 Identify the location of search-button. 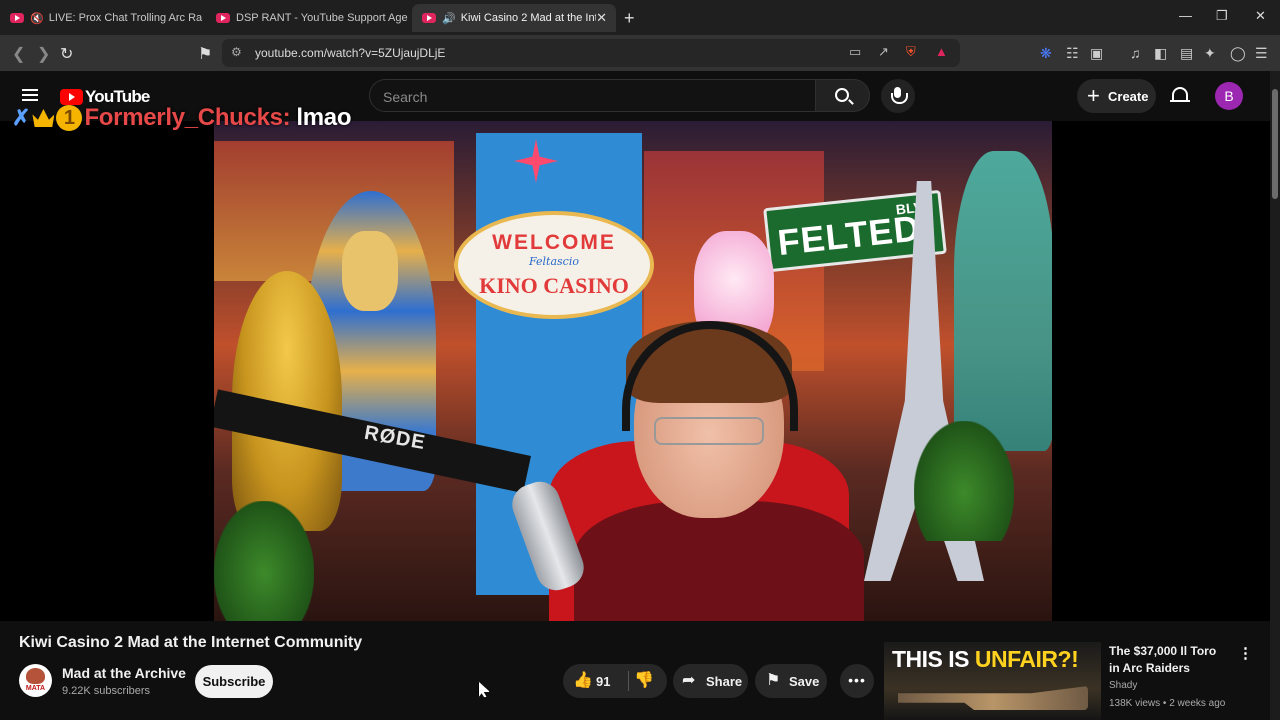
(842, 95).